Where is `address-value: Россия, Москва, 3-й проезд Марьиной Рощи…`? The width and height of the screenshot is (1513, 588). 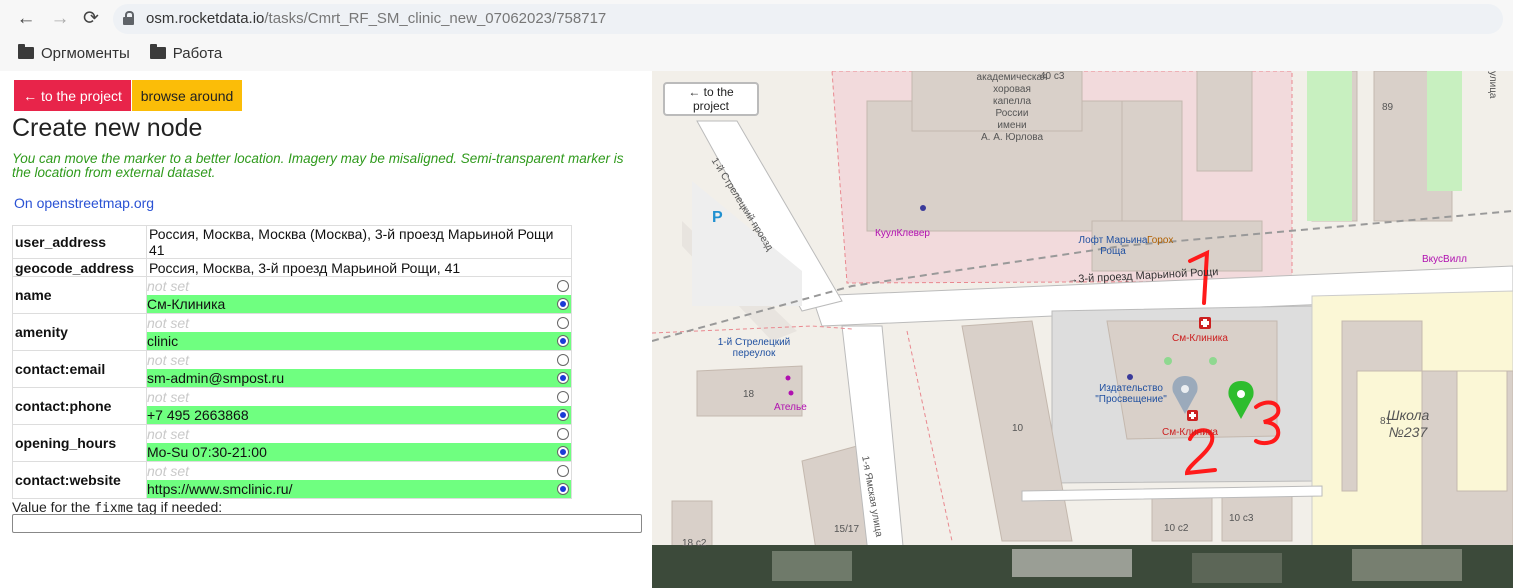 address-value: Россия, Москва, 3-й проезд Марьиной Рощи… is located at coordinates (359, 267).